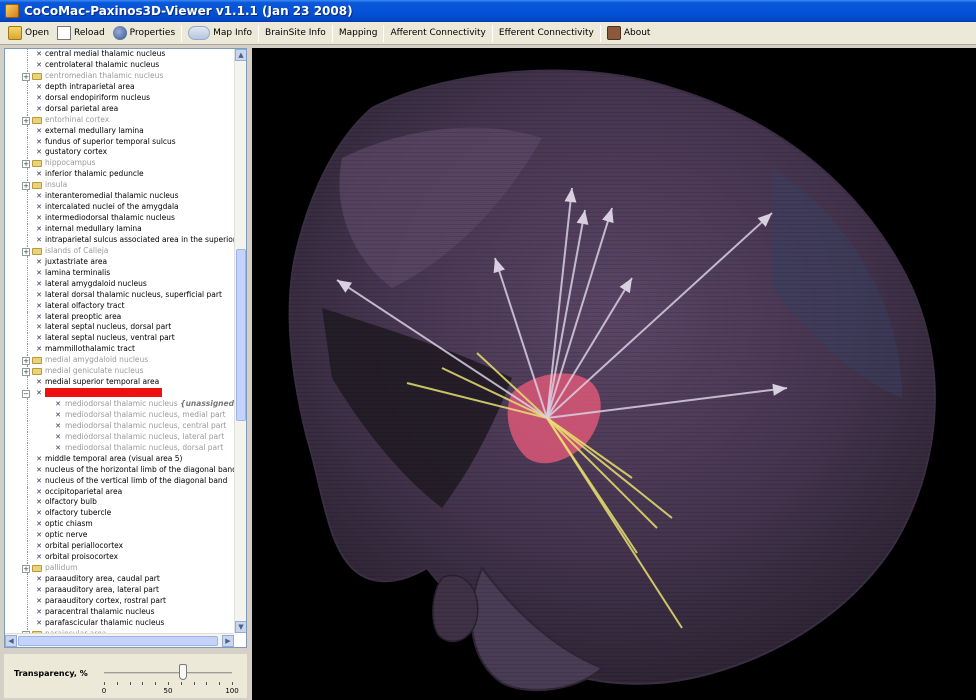 The image size is (976, 700). What do you see at coordinates (119, 65) in the screenshot?
I see `tree-item: ✕ centrolateral thalamic nucleus` at bounding box center [119, 65].